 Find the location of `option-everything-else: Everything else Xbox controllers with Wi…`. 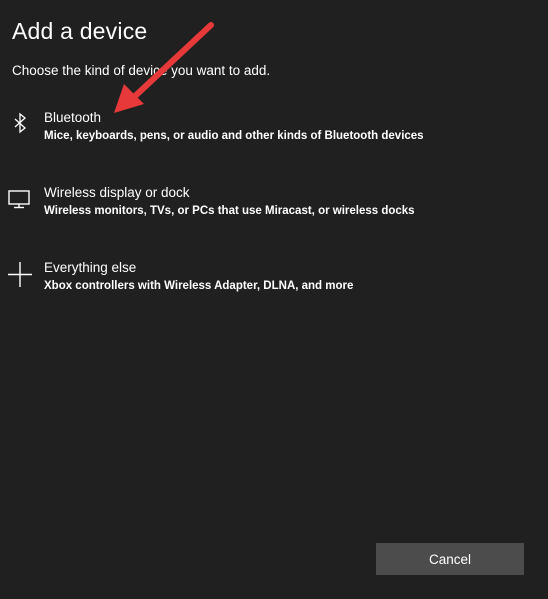

option-everything-else: Everything else Xbox controllers with Wi… is located at coordinates (274, 290).